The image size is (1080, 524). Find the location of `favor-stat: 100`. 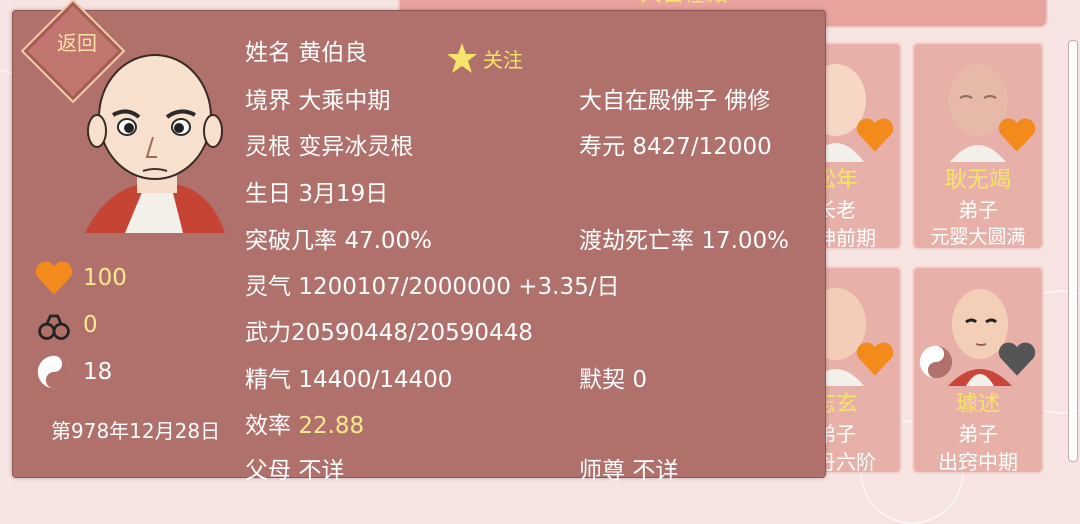

favor-stat: 100 is located at coordinates (81, 278).